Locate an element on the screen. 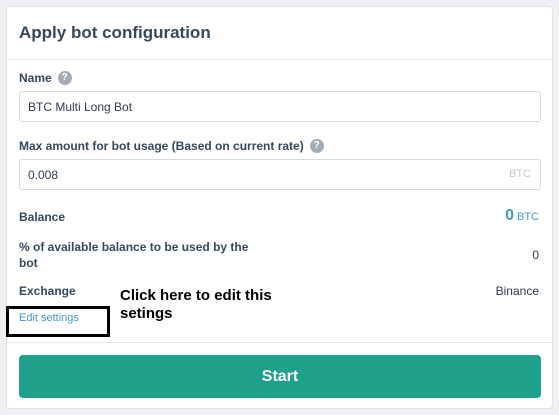 The width and height of the screenshot is (559, 415). name-help-icon: ? is located at coordinates (64, 77).